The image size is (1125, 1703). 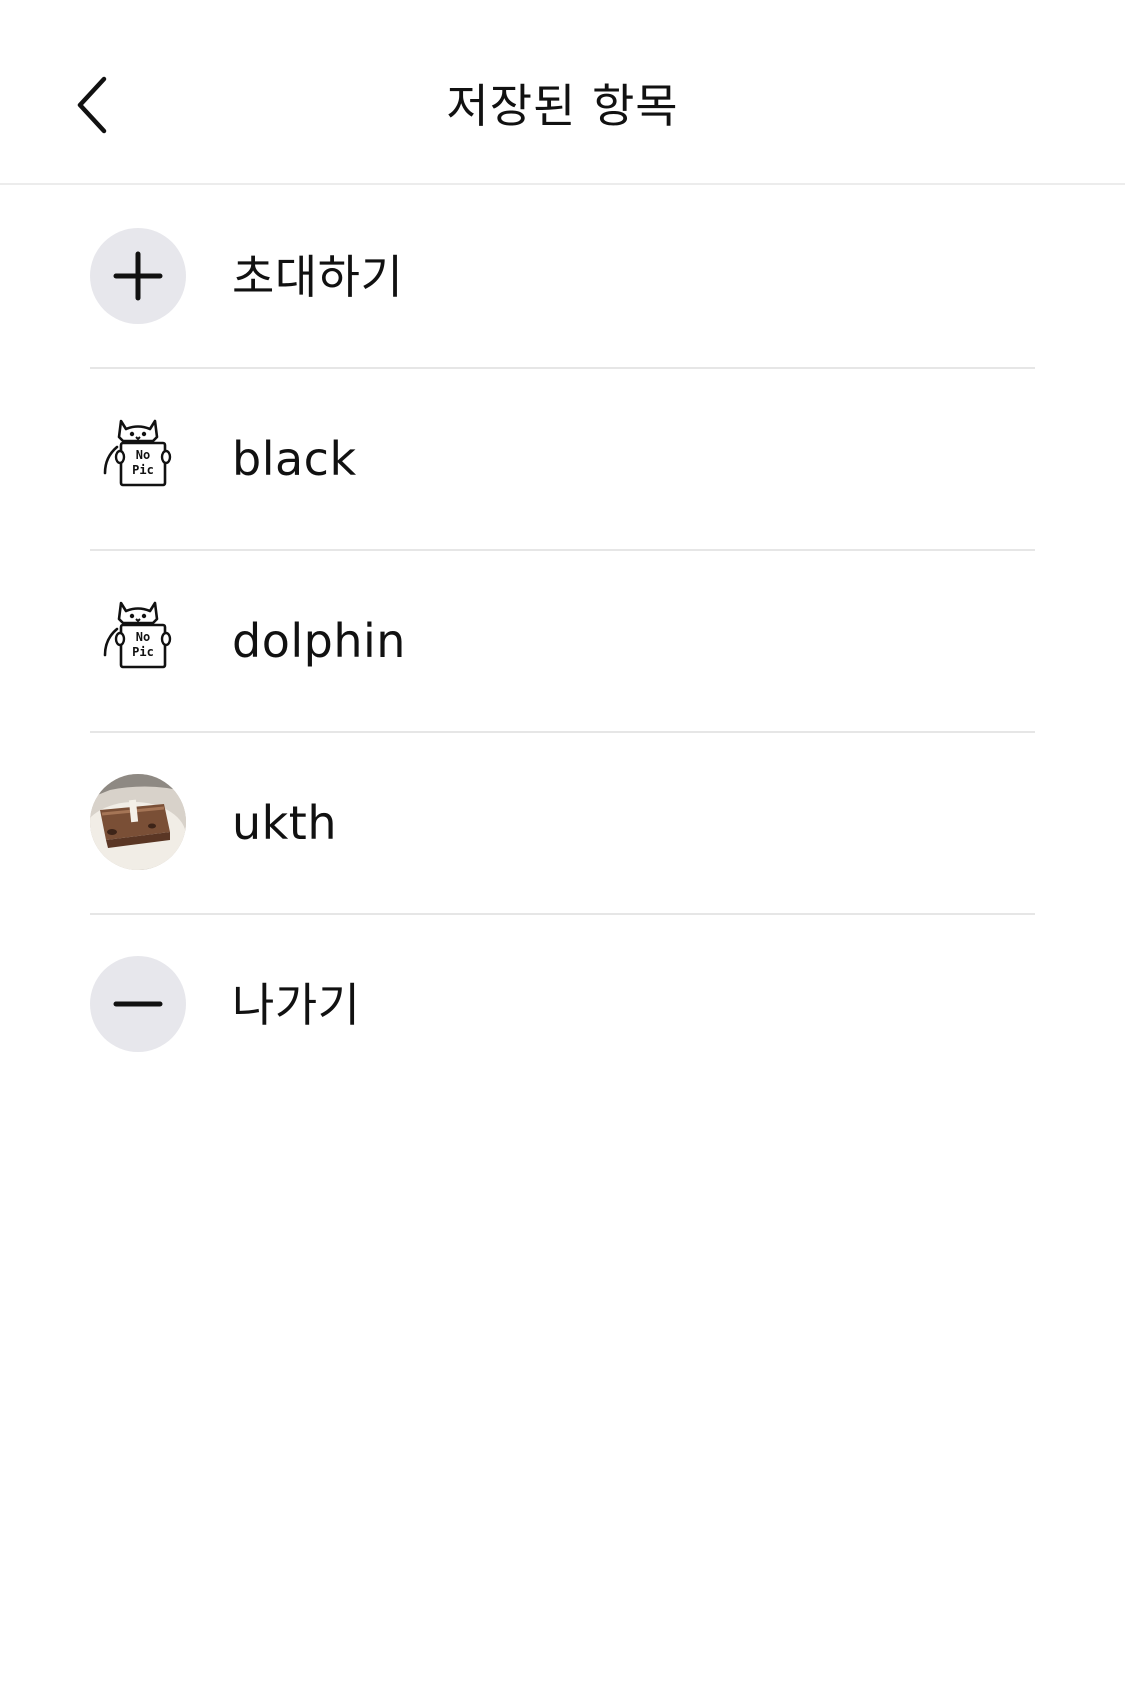 What do you see at coordinates (284, 823) in the screenshot?
I see `member-name: ukth` at bounding box center [284, 823].